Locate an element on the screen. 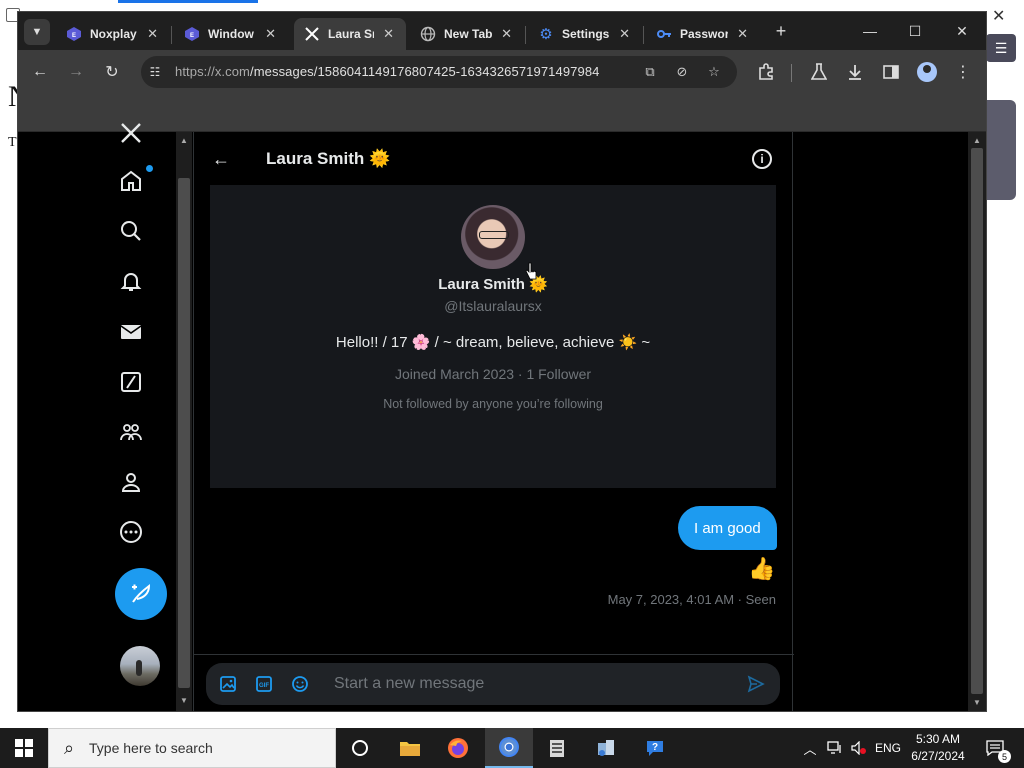 This screenshot has width=1024, height=768. grok-slash-icon is located at coordinates (131, 382).